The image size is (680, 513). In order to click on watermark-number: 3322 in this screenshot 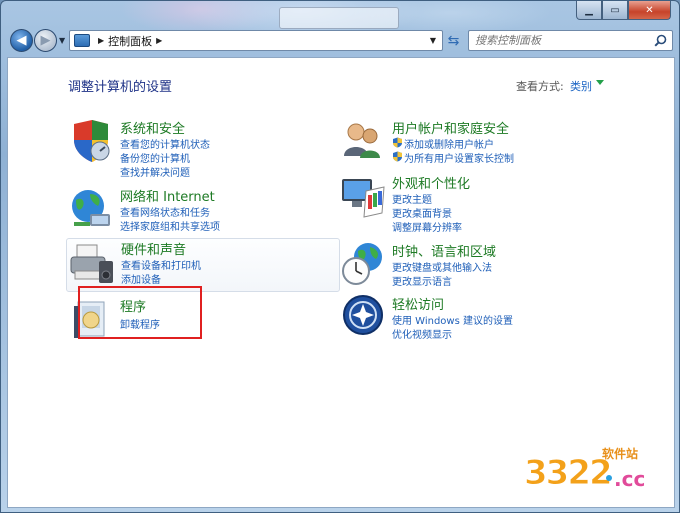, I will do `click(569, 473)`.